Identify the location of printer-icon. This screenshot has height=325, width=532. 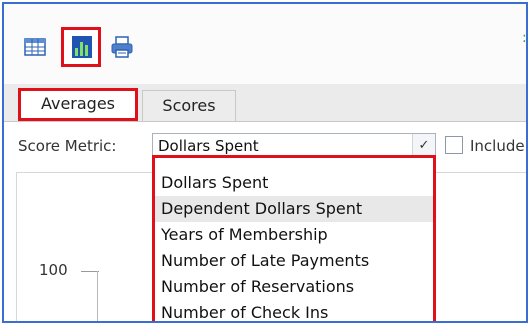
(122, 47).